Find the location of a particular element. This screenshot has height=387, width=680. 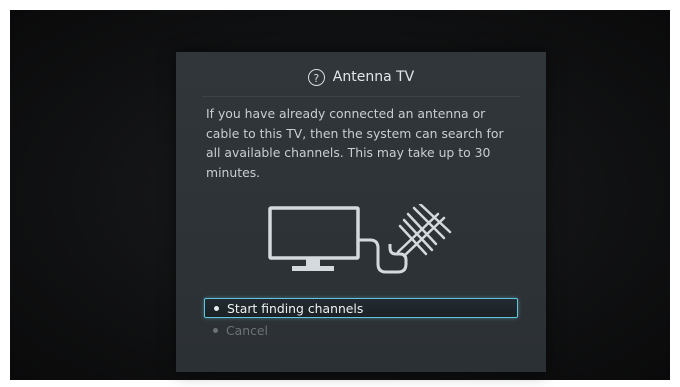

tv-antenna-illustration is located at coordinates (363, 242).